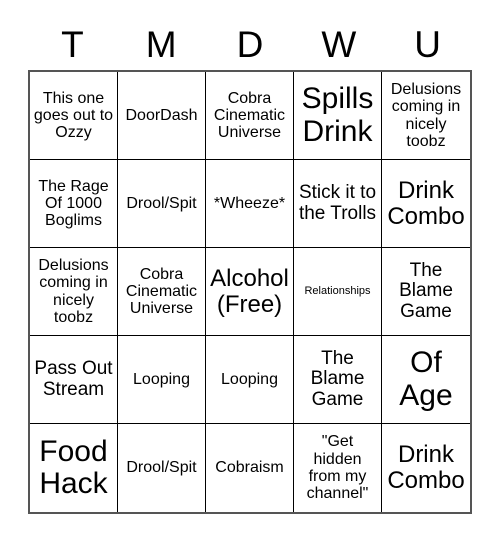 This screenshot has width=500, height=544. I want to click on bingo-cell-r4c2: Cobraism, so click(250, 468).